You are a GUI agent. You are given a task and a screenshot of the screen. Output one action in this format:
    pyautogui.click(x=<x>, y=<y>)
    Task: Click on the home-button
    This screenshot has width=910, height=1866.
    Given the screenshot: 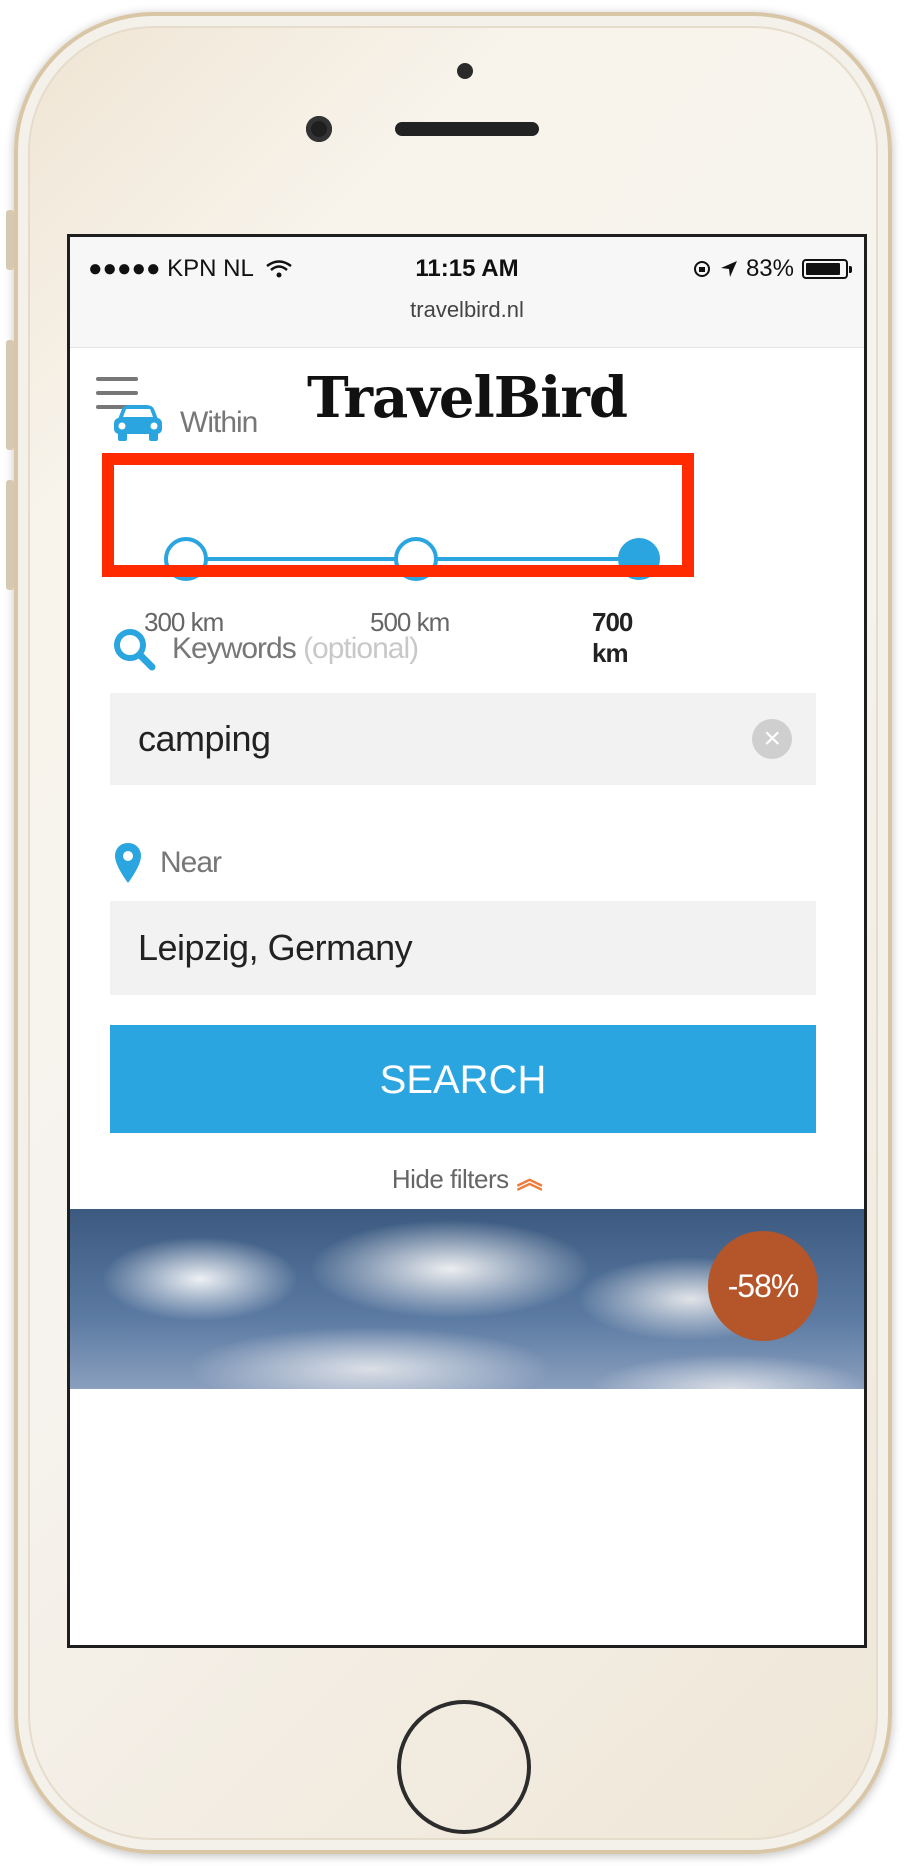 What is the action you would take?
    pyautogui.click(x=464, y=1767)
    